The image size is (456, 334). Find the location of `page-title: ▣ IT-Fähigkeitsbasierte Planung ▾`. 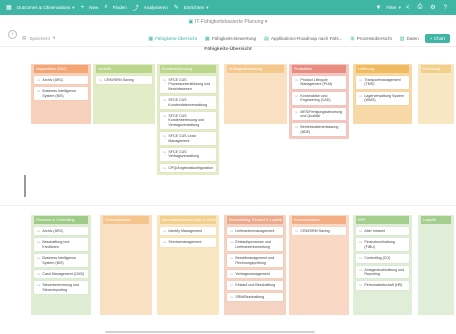

page-title: ▣ IT-Fähigkeitsbasierte Planung ▾ is located at coordinates (228, 22).